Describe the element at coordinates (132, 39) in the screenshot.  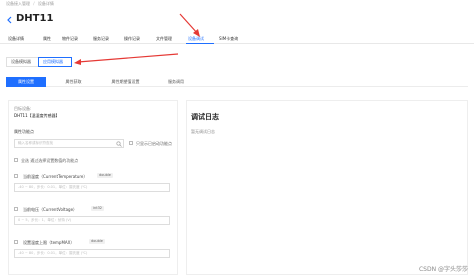
I see `tab-operation-records: 操作记录` at that location.